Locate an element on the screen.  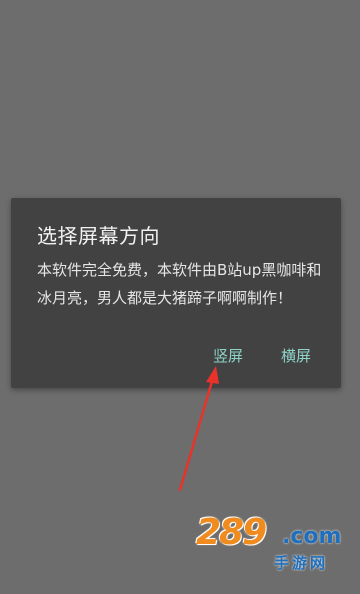
dialog-title: 选择屏幕方向 is located at coordinates (98, 236).